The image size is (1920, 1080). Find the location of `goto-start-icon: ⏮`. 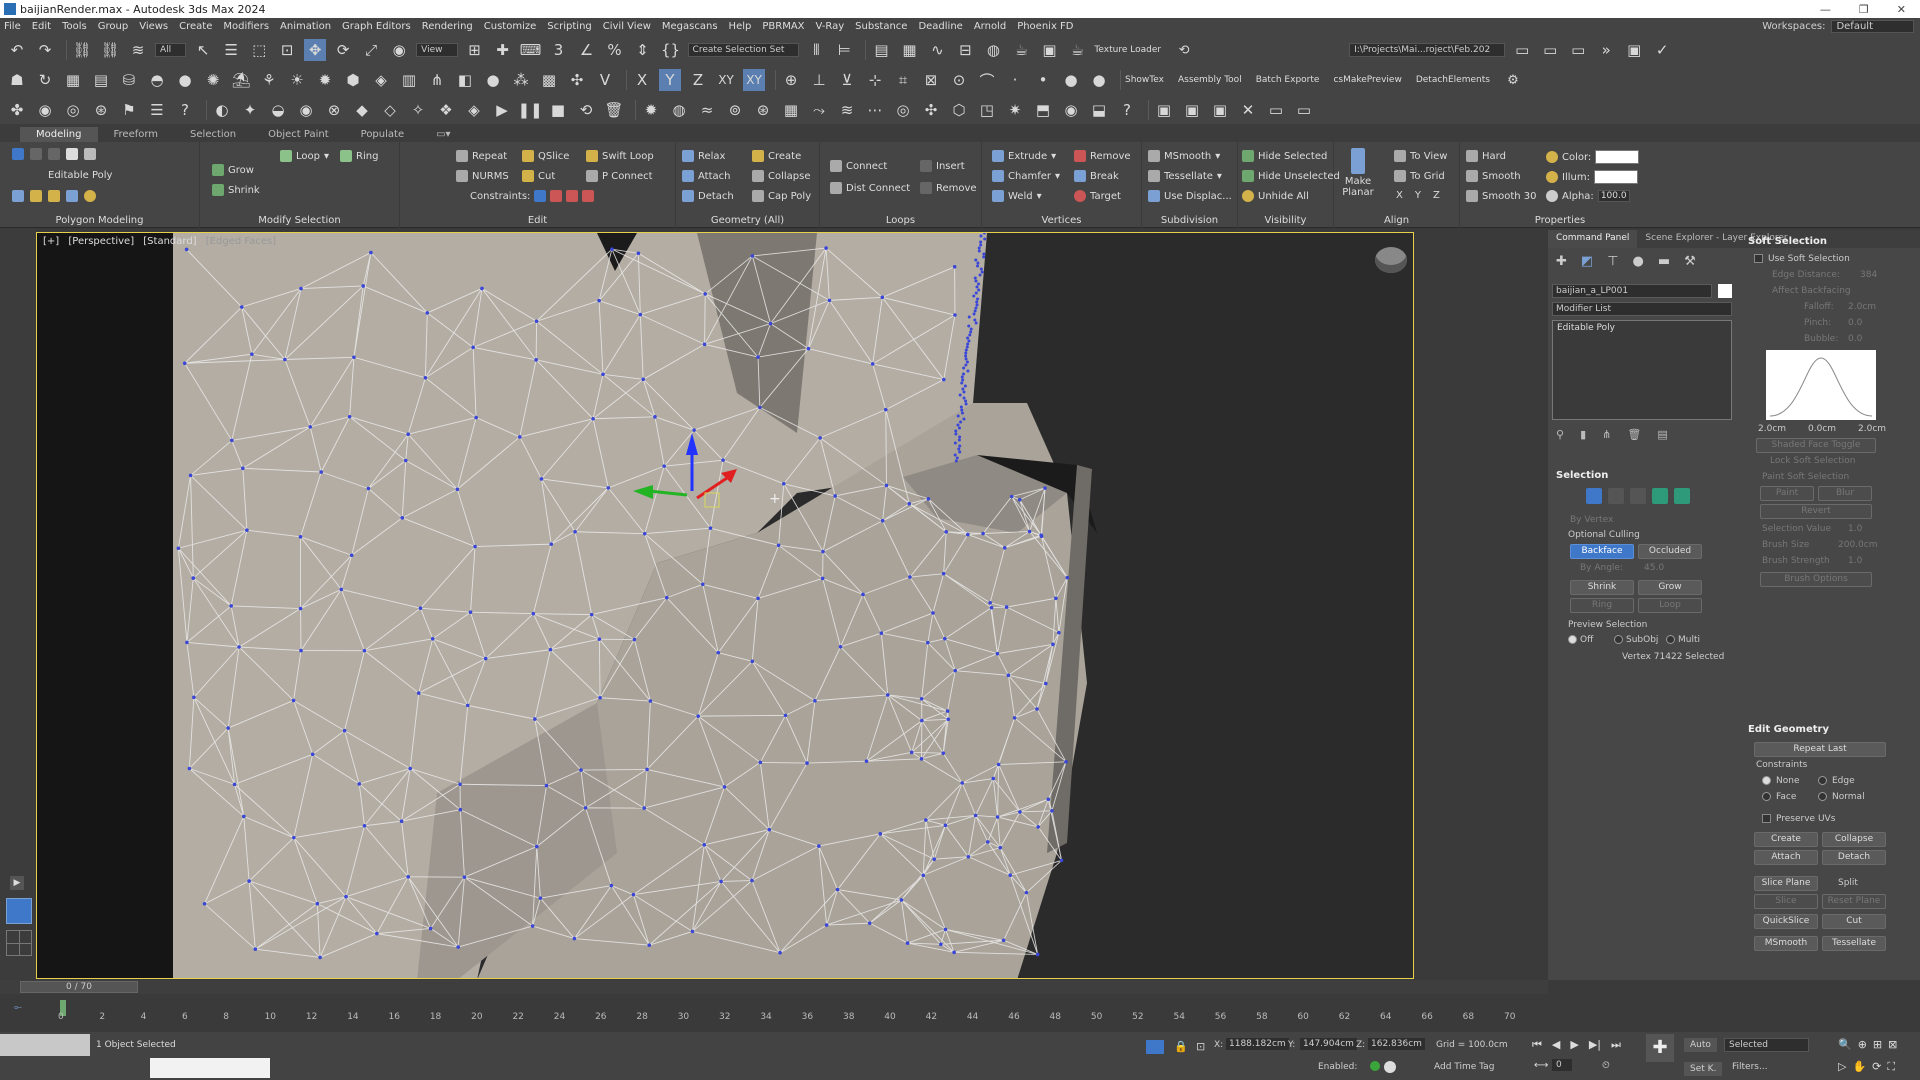

goto-start-icon: ⏮ is located at coordinates (1537, 1045).